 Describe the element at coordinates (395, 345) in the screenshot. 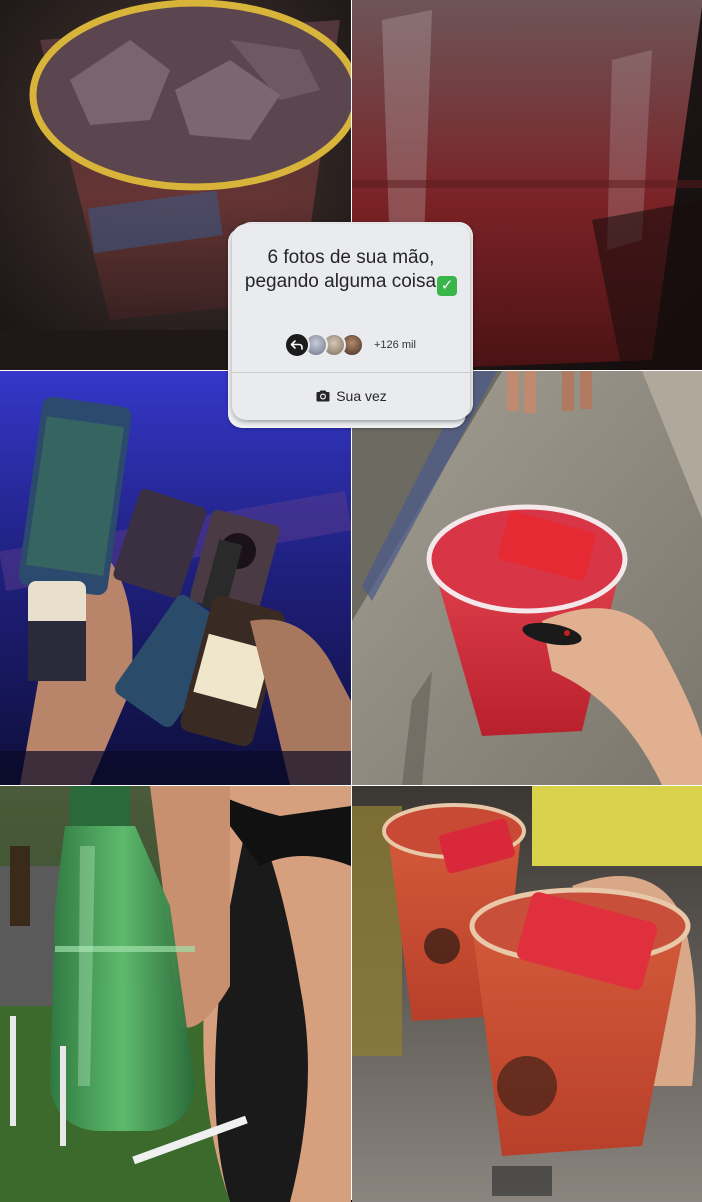

I see `participants-count: +126 mil` at that location.